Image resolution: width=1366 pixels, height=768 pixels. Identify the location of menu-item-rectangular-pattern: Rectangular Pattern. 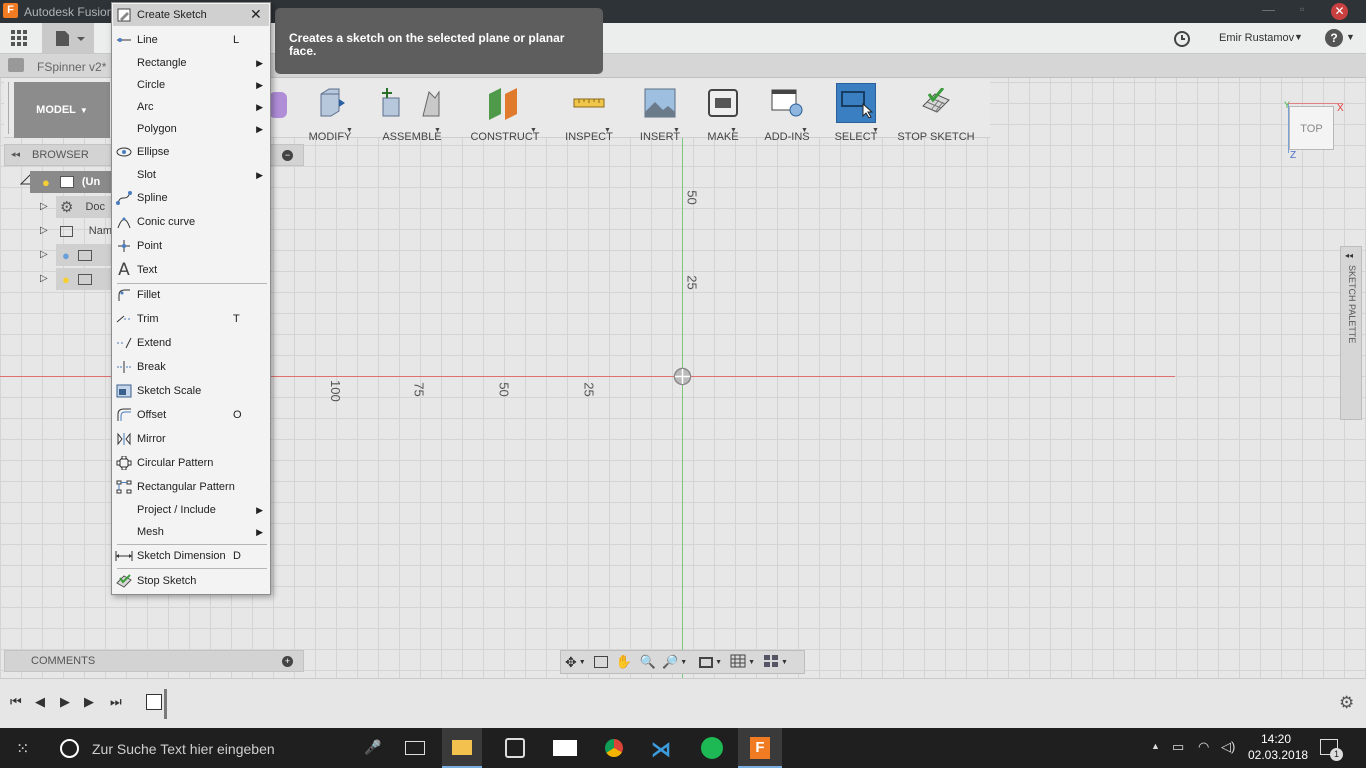
(191, 487).